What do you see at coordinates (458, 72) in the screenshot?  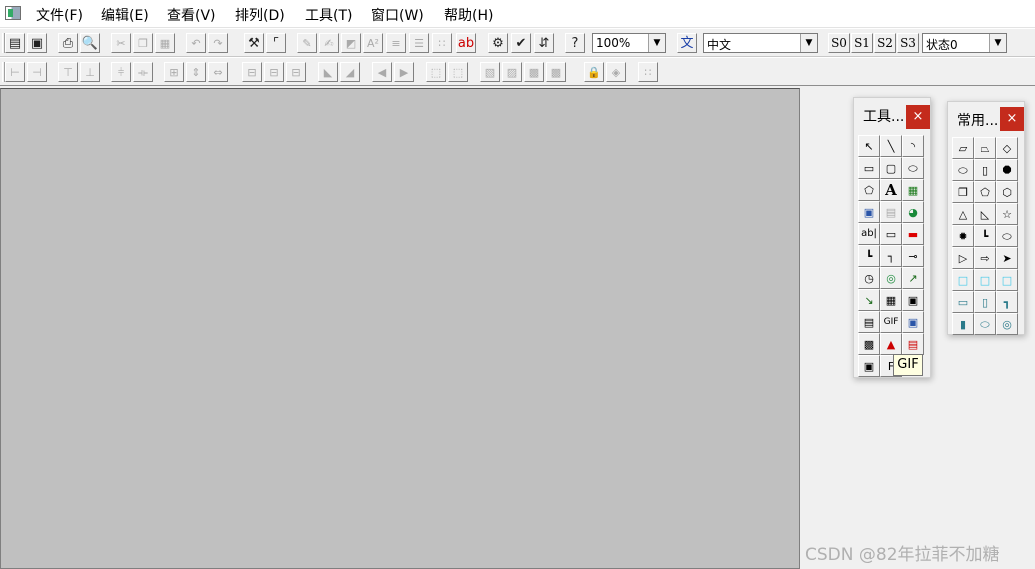 I see `ungroup-icon: ⬚` at bounding box center [458, 72].